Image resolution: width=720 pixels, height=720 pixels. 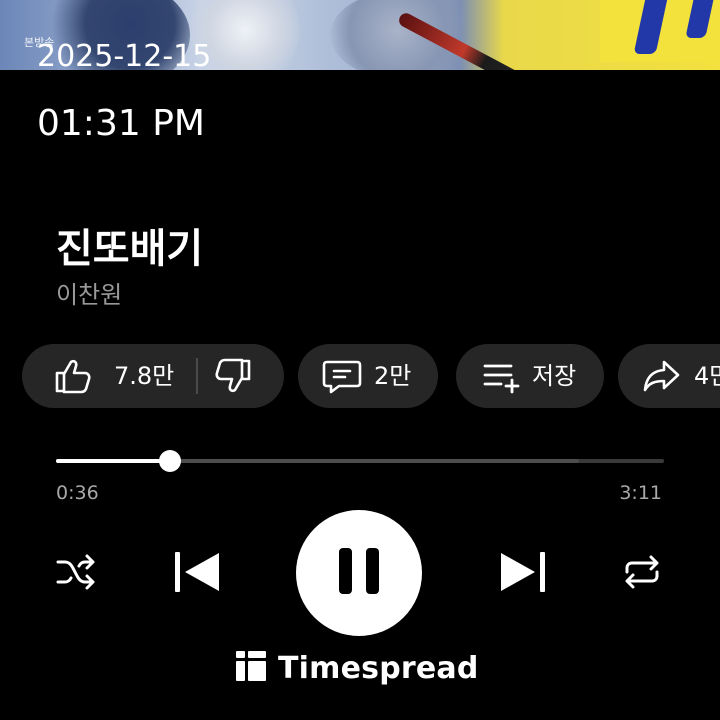 I want to click on pause-icon, so click(x=359, y=573).